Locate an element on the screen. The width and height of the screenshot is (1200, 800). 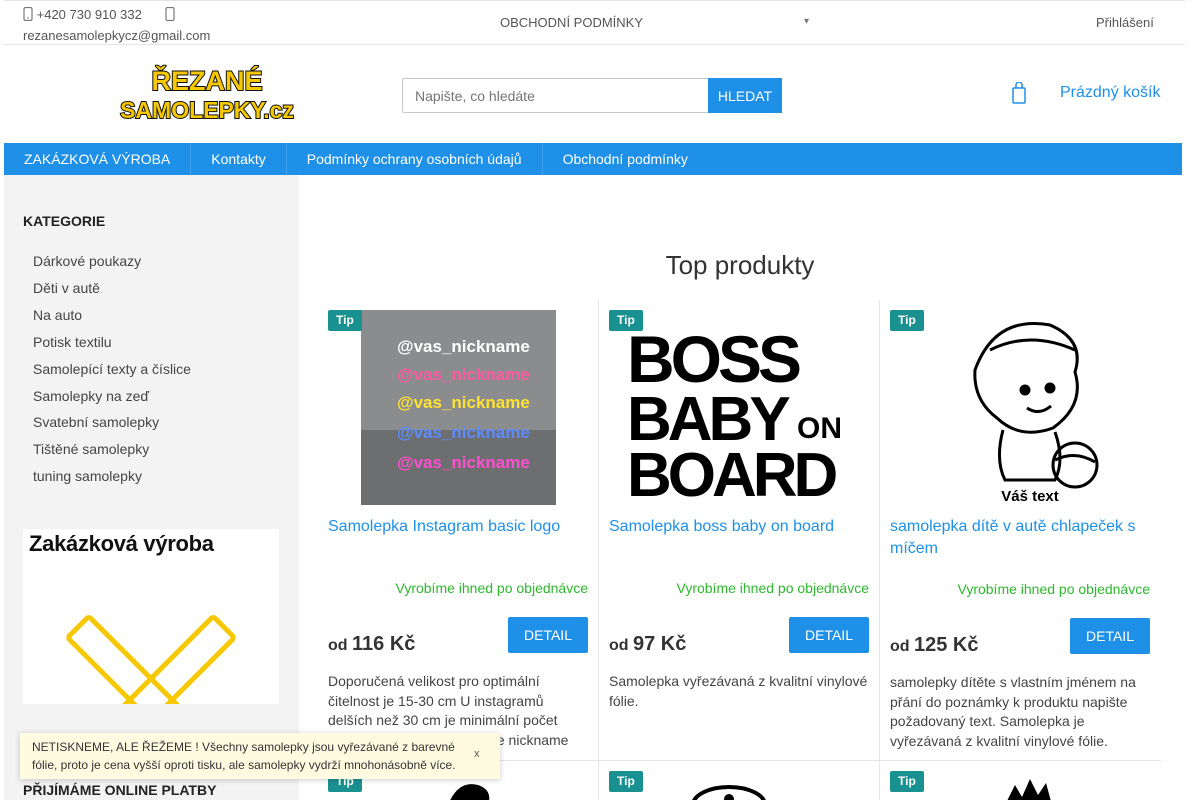
payments-title: PŘIJÍMÁME ONLINE PLATBY is located at coordinates (120, 790).